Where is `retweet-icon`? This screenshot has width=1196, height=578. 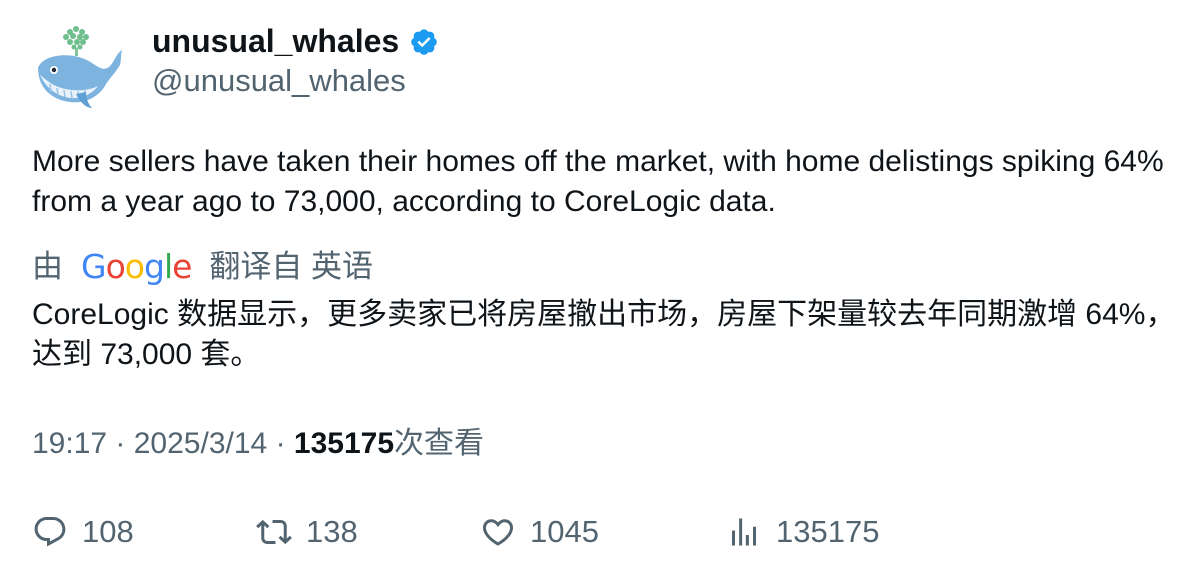 retweet-icon is located at coordinates (274, 532).